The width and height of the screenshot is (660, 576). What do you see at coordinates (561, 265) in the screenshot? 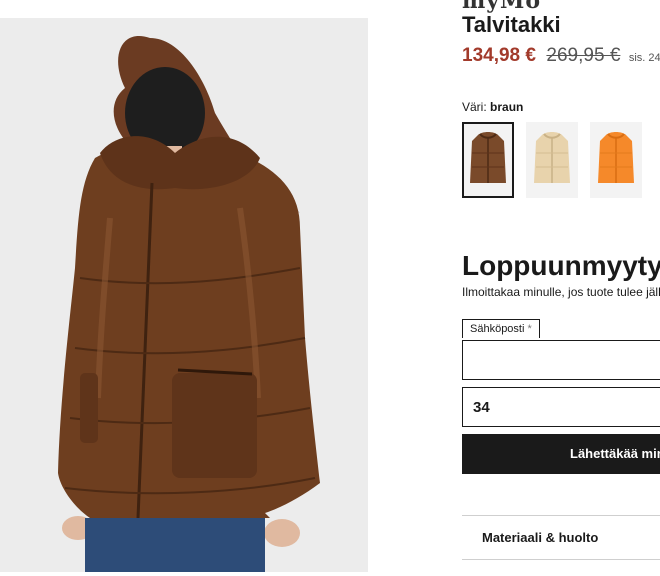
I see `sold-out-heading: Loppuunmyyty` at bounding box center [561, 265].